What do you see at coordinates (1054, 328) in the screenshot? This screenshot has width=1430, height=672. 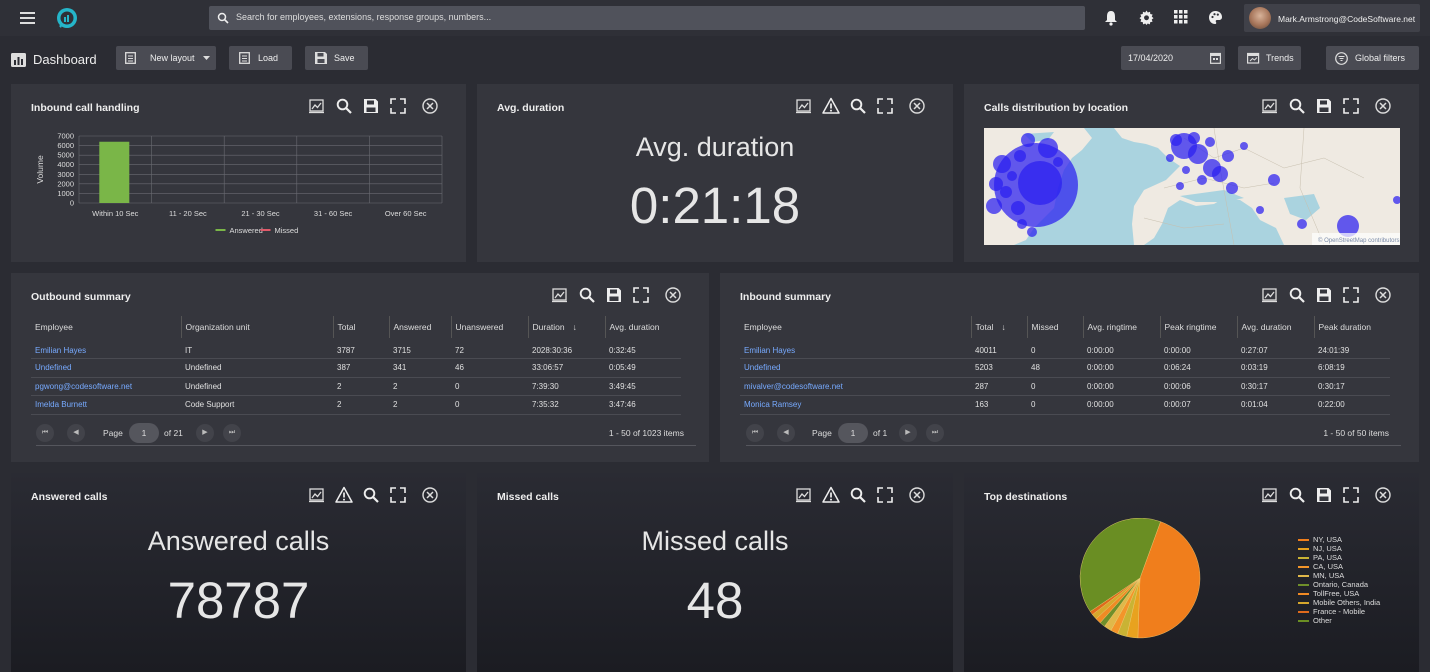 I see `column-header: Missed` at bounding box center [1054, 328].